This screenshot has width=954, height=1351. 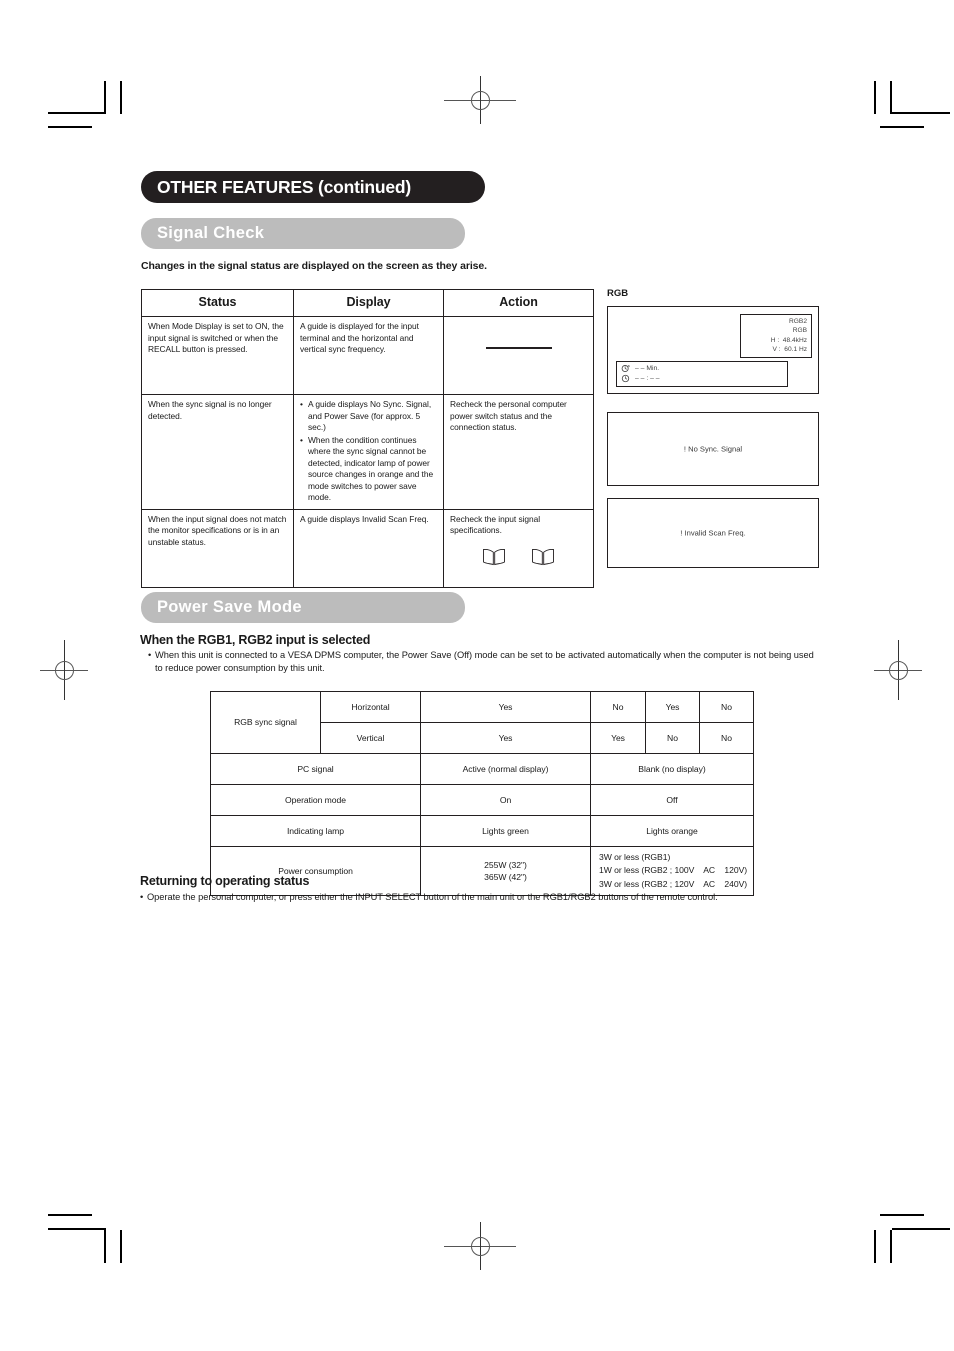 I want to click on row-label-power-consumption: Power consumption, so click(x=315, y=871).